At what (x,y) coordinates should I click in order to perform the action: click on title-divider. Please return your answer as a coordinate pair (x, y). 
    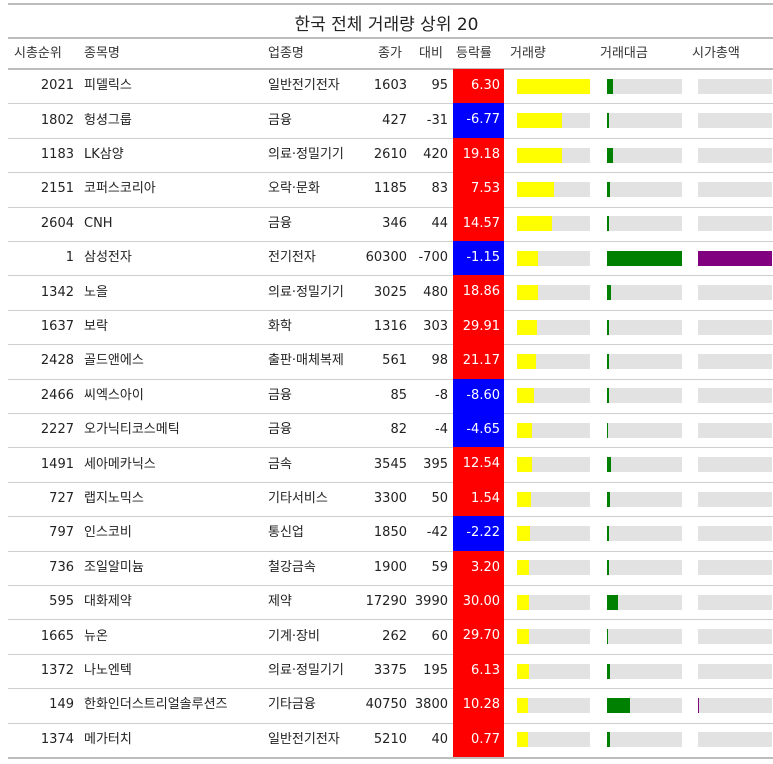
    Looking at the image, I should click on (390, 38).